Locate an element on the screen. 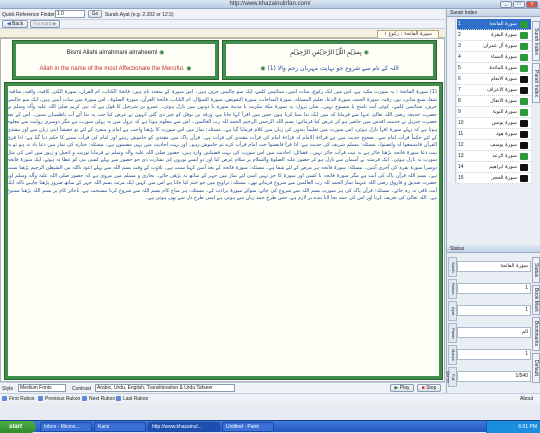 Image resolution: width=540 pixels, height=433 pixels. surah-name: سورۃ ابراھیم is located at coordinates (503, 167).